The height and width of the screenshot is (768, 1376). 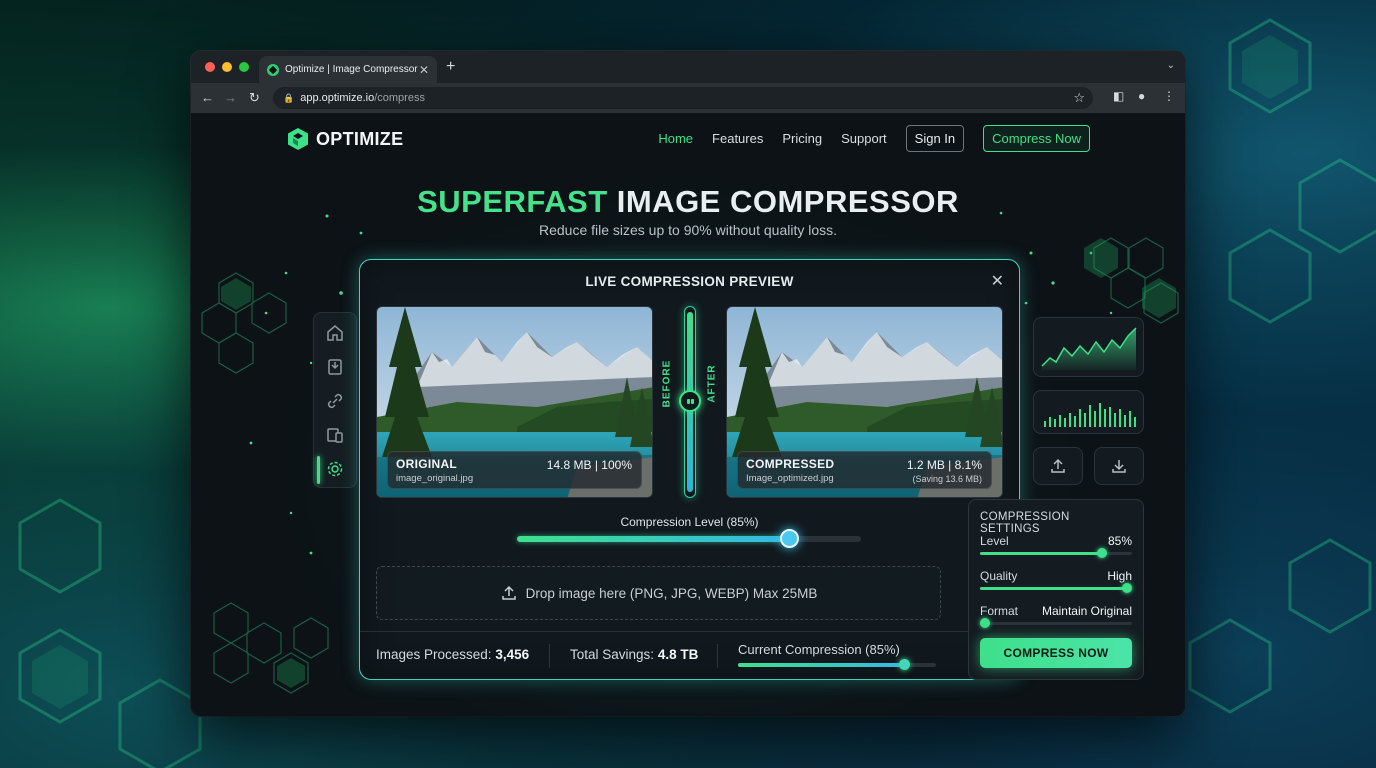 I want to click on current-compression-slider, so click(x=837, y=664).